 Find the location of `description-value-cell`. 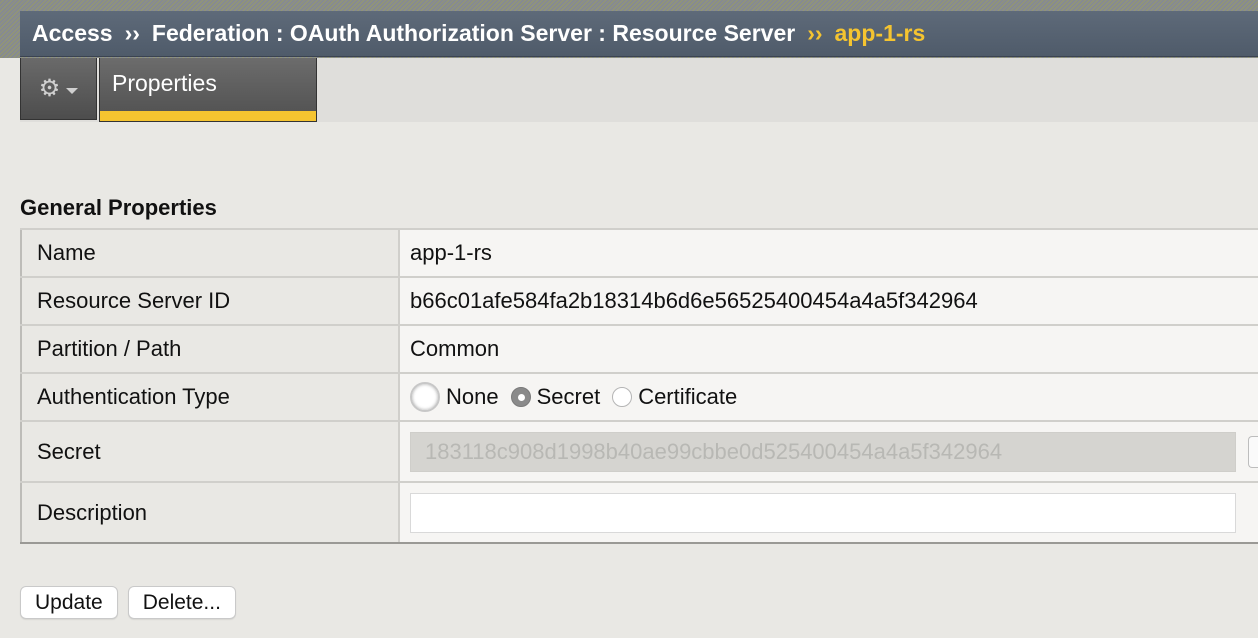

description-value-cell is located at coordinates (828, 512).